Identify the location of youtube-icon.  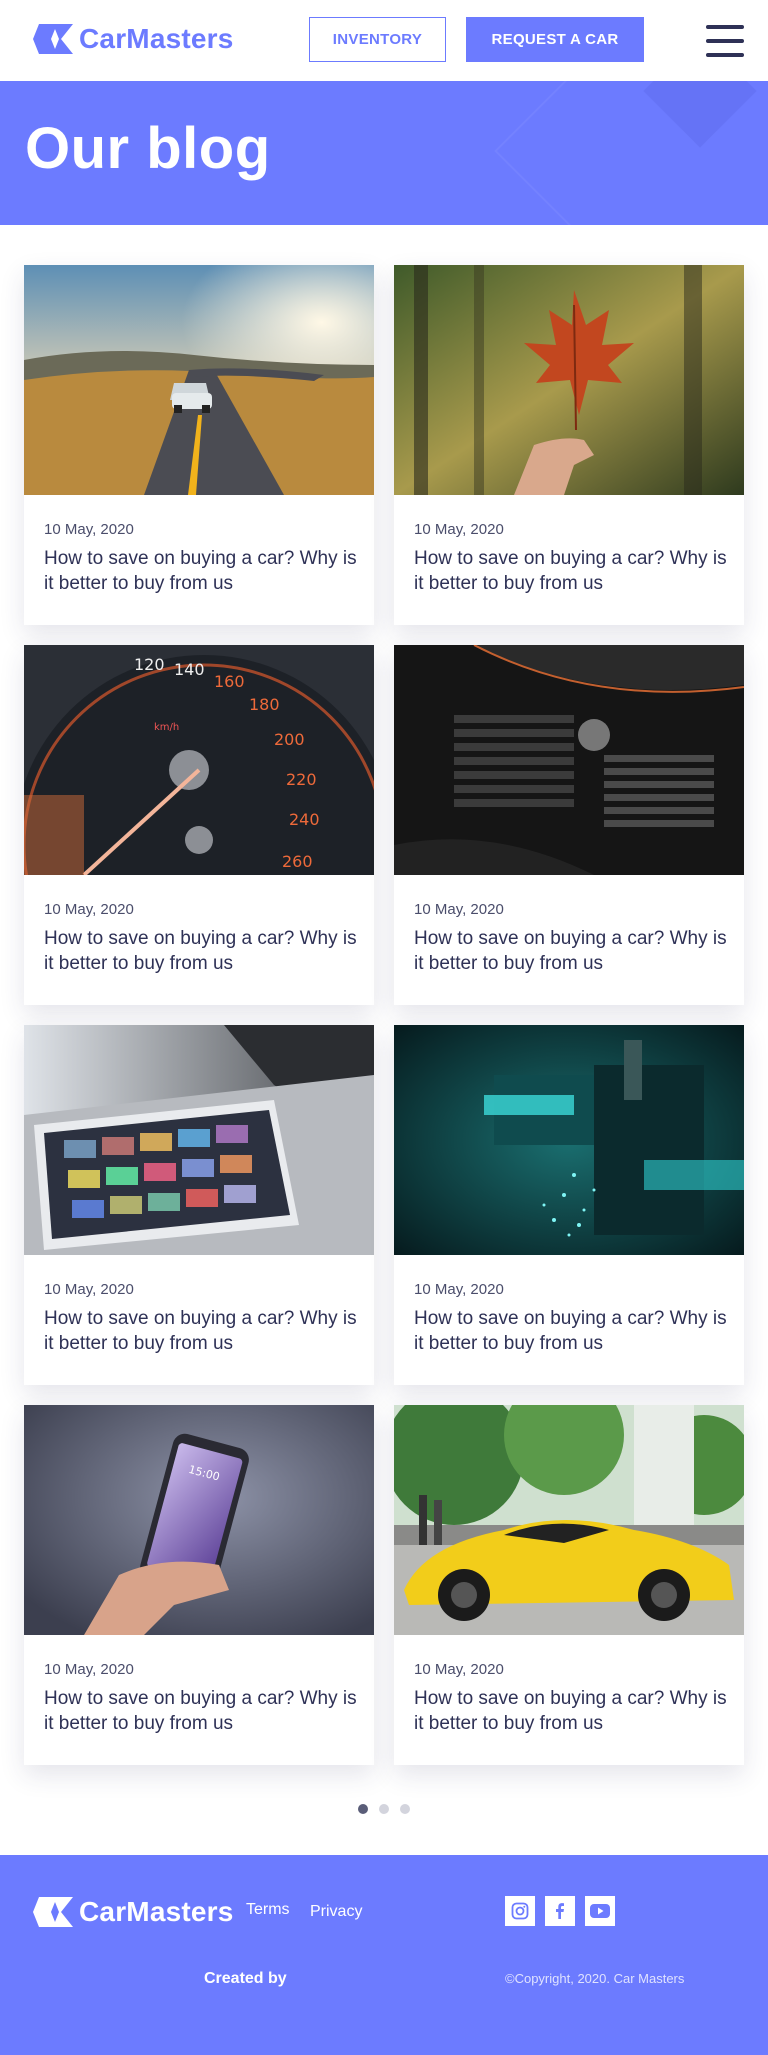
(600, 1911).